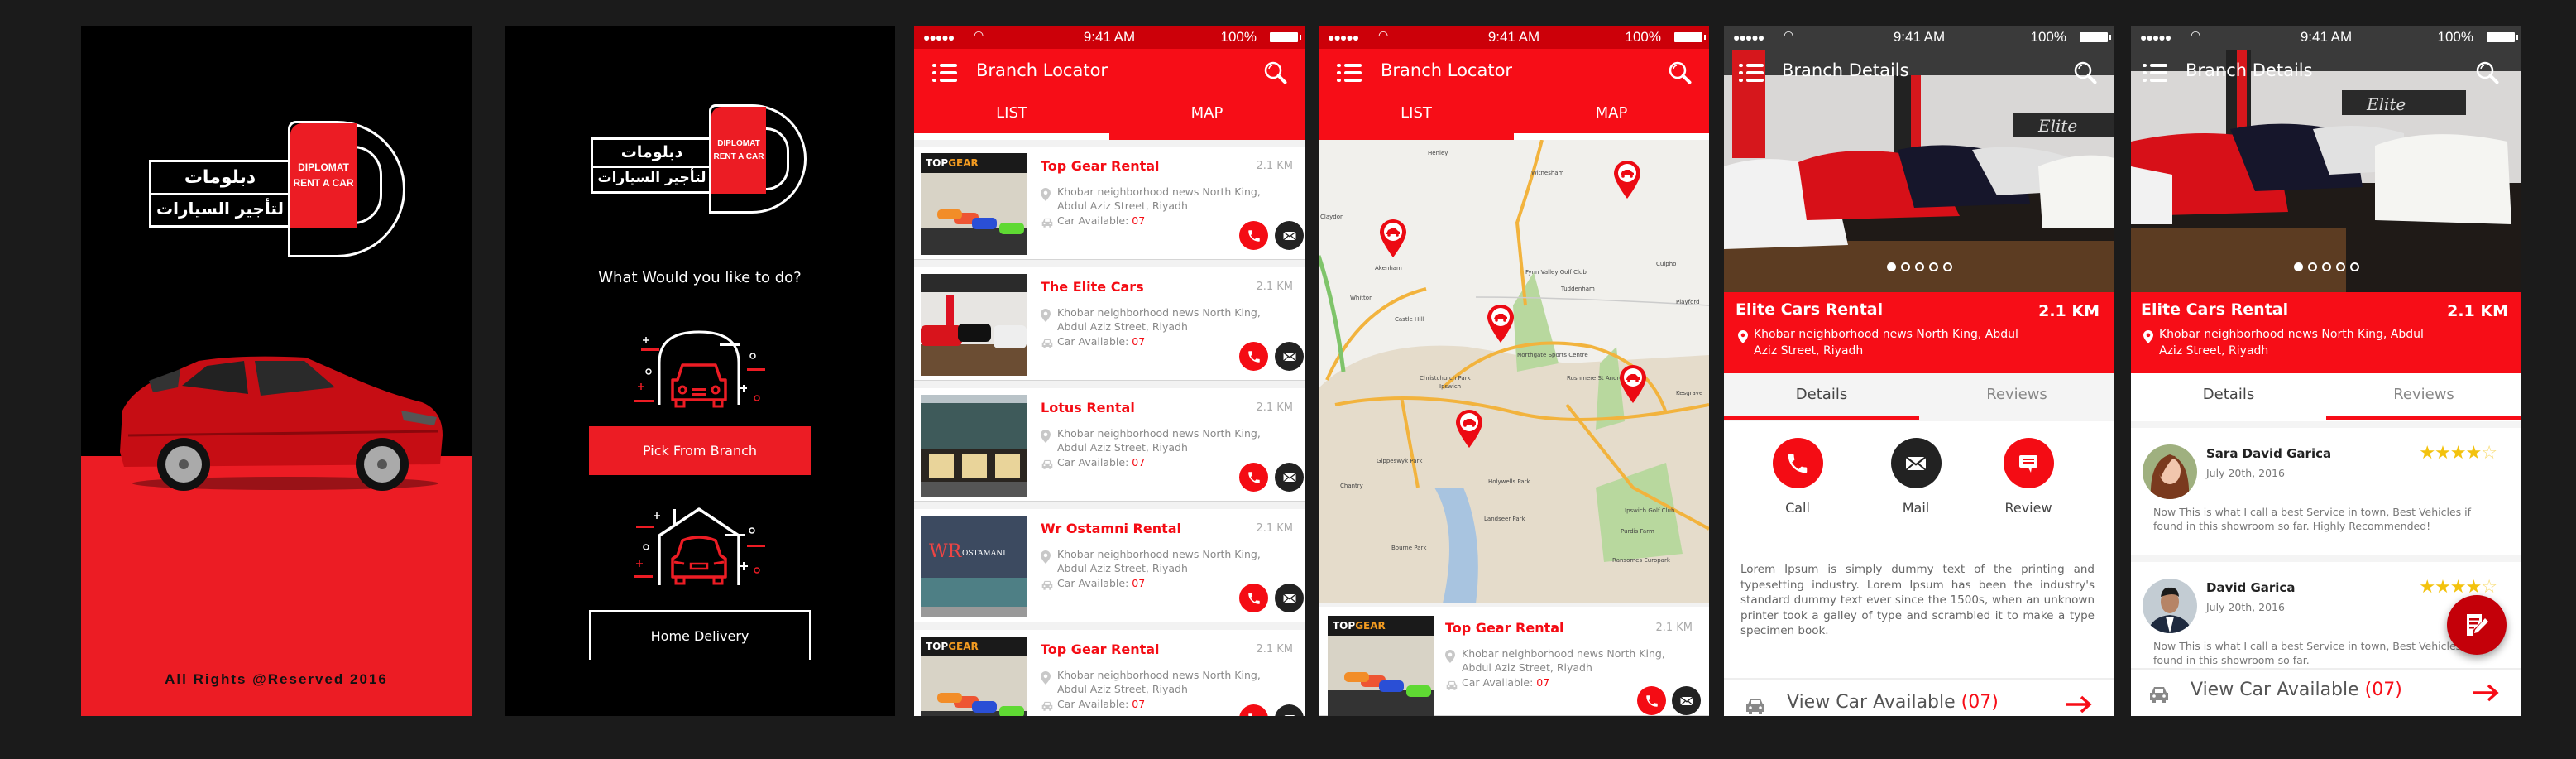 The height and width of the screenshot is (759, 2576). Describe the element at coordinates (700, 450) in the screenshot. I see `pick-from-branch-button: Pick From Branch` at that location.